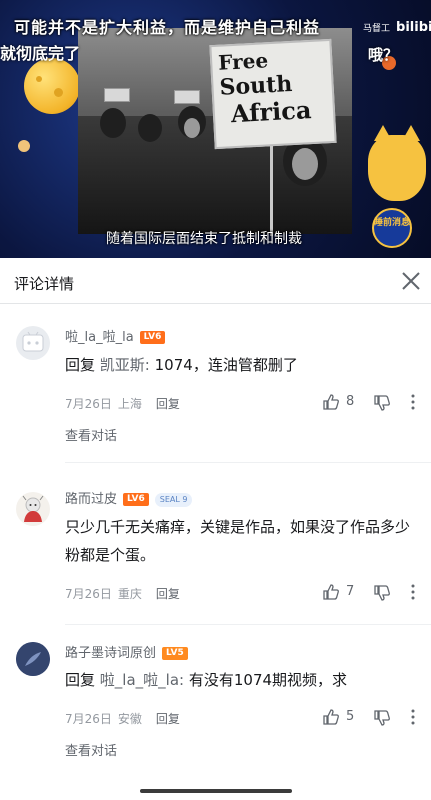 The width and height of the screenshot is (431, 800). I want to click on bilibili-logo: bilibili, so click(413, 27).